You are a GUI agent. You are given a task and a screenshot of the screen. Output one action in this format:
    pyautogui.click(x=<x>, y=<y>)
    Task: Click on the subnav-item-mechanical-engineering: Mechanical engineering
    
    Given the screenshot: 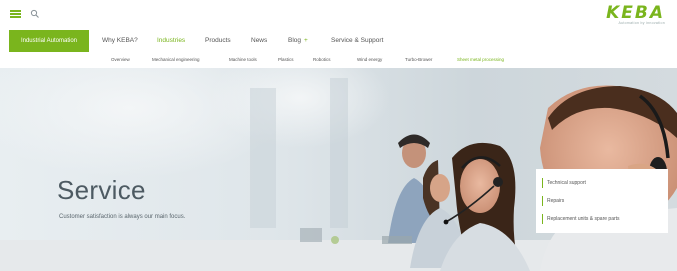 What is the action you would take?
    pyautogui.click(x=176, y=60)
    